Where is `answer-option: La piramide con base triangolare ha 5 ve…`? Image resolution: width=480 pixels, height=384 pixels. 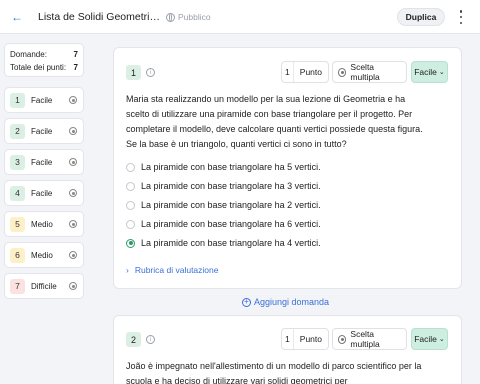
answer-option: La piramide con base triangolare ha 5 ve… is located at coordinates (223, 167).